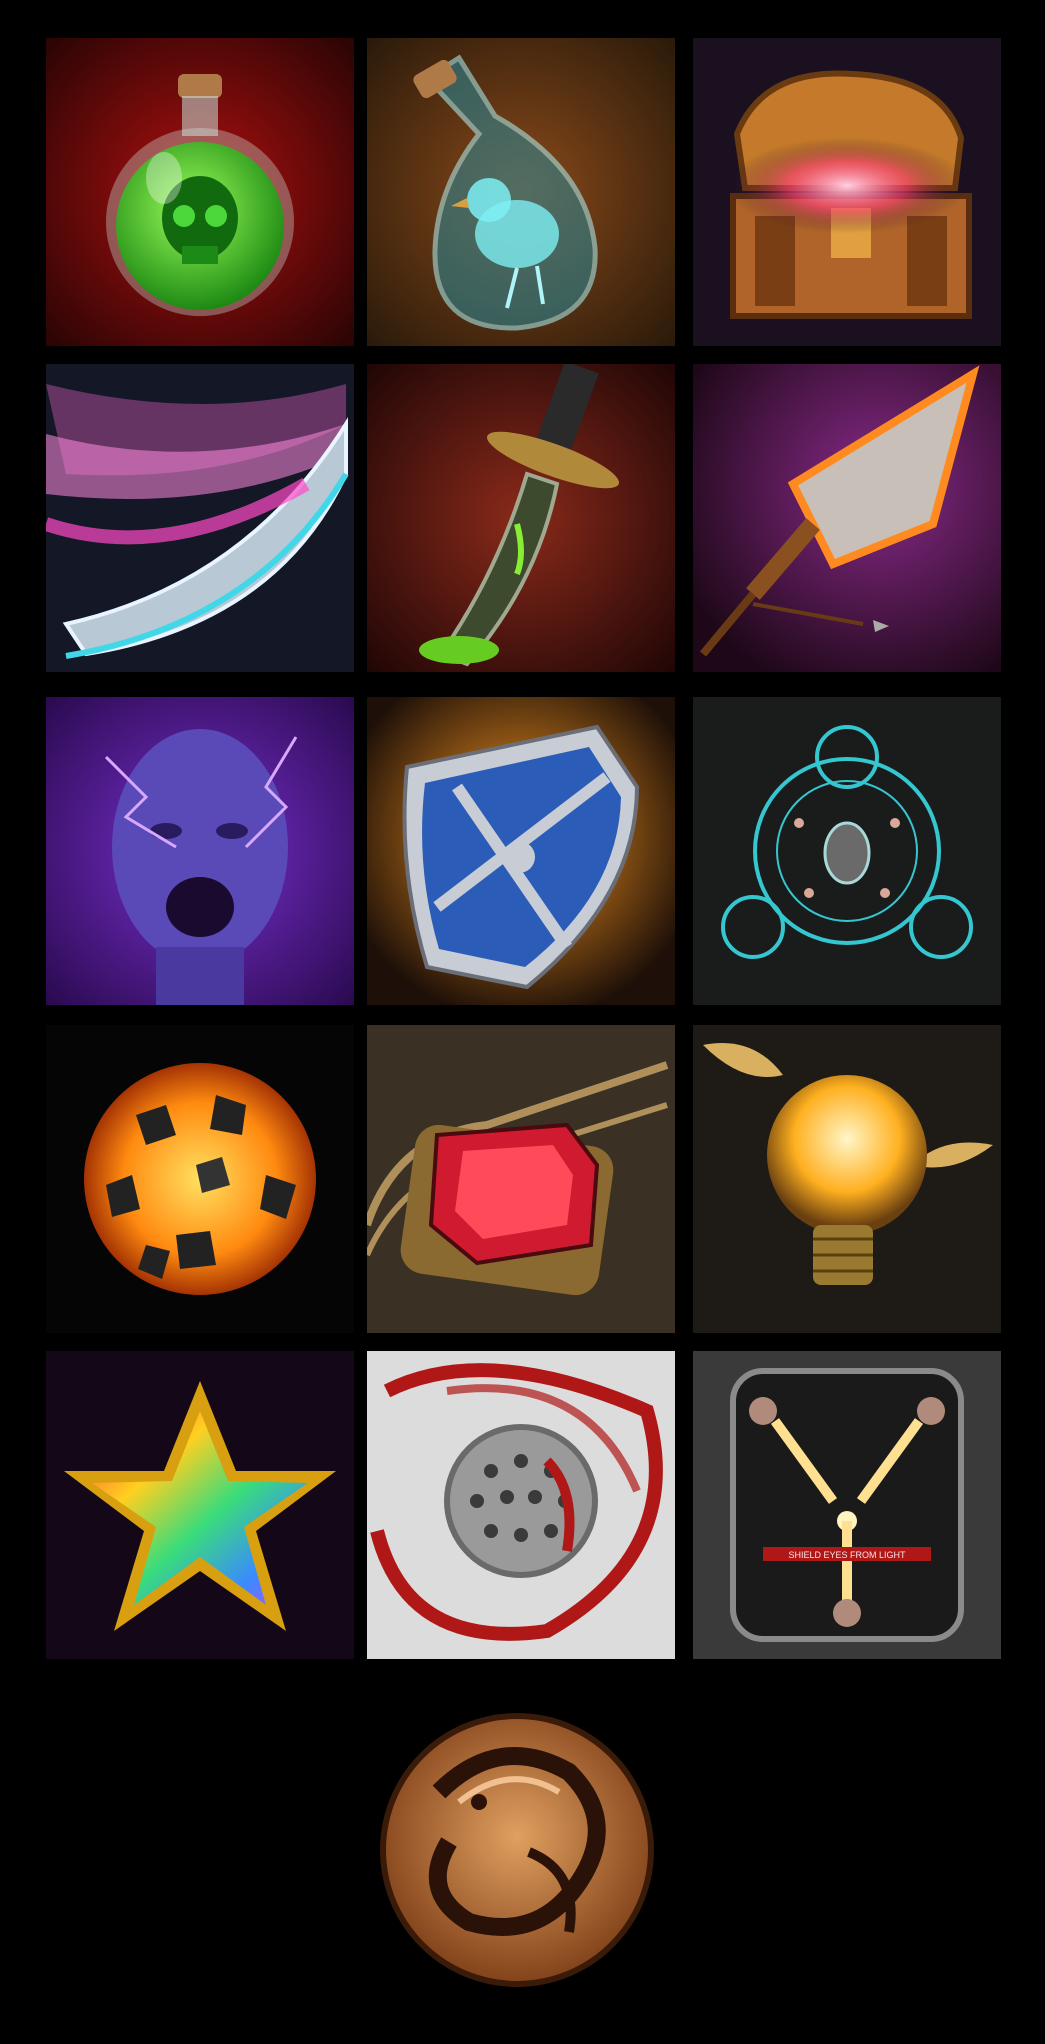  I want to click on shocked-head-icon, so click(200, 851).